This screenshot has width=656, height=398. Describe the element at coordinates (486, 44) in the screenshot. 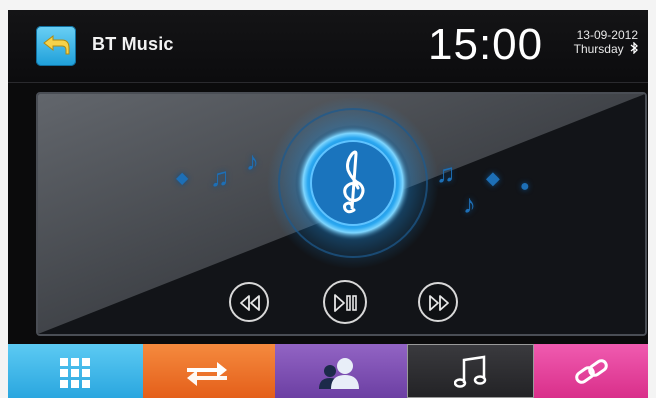

I see `clock-time: 15:00` at that location.